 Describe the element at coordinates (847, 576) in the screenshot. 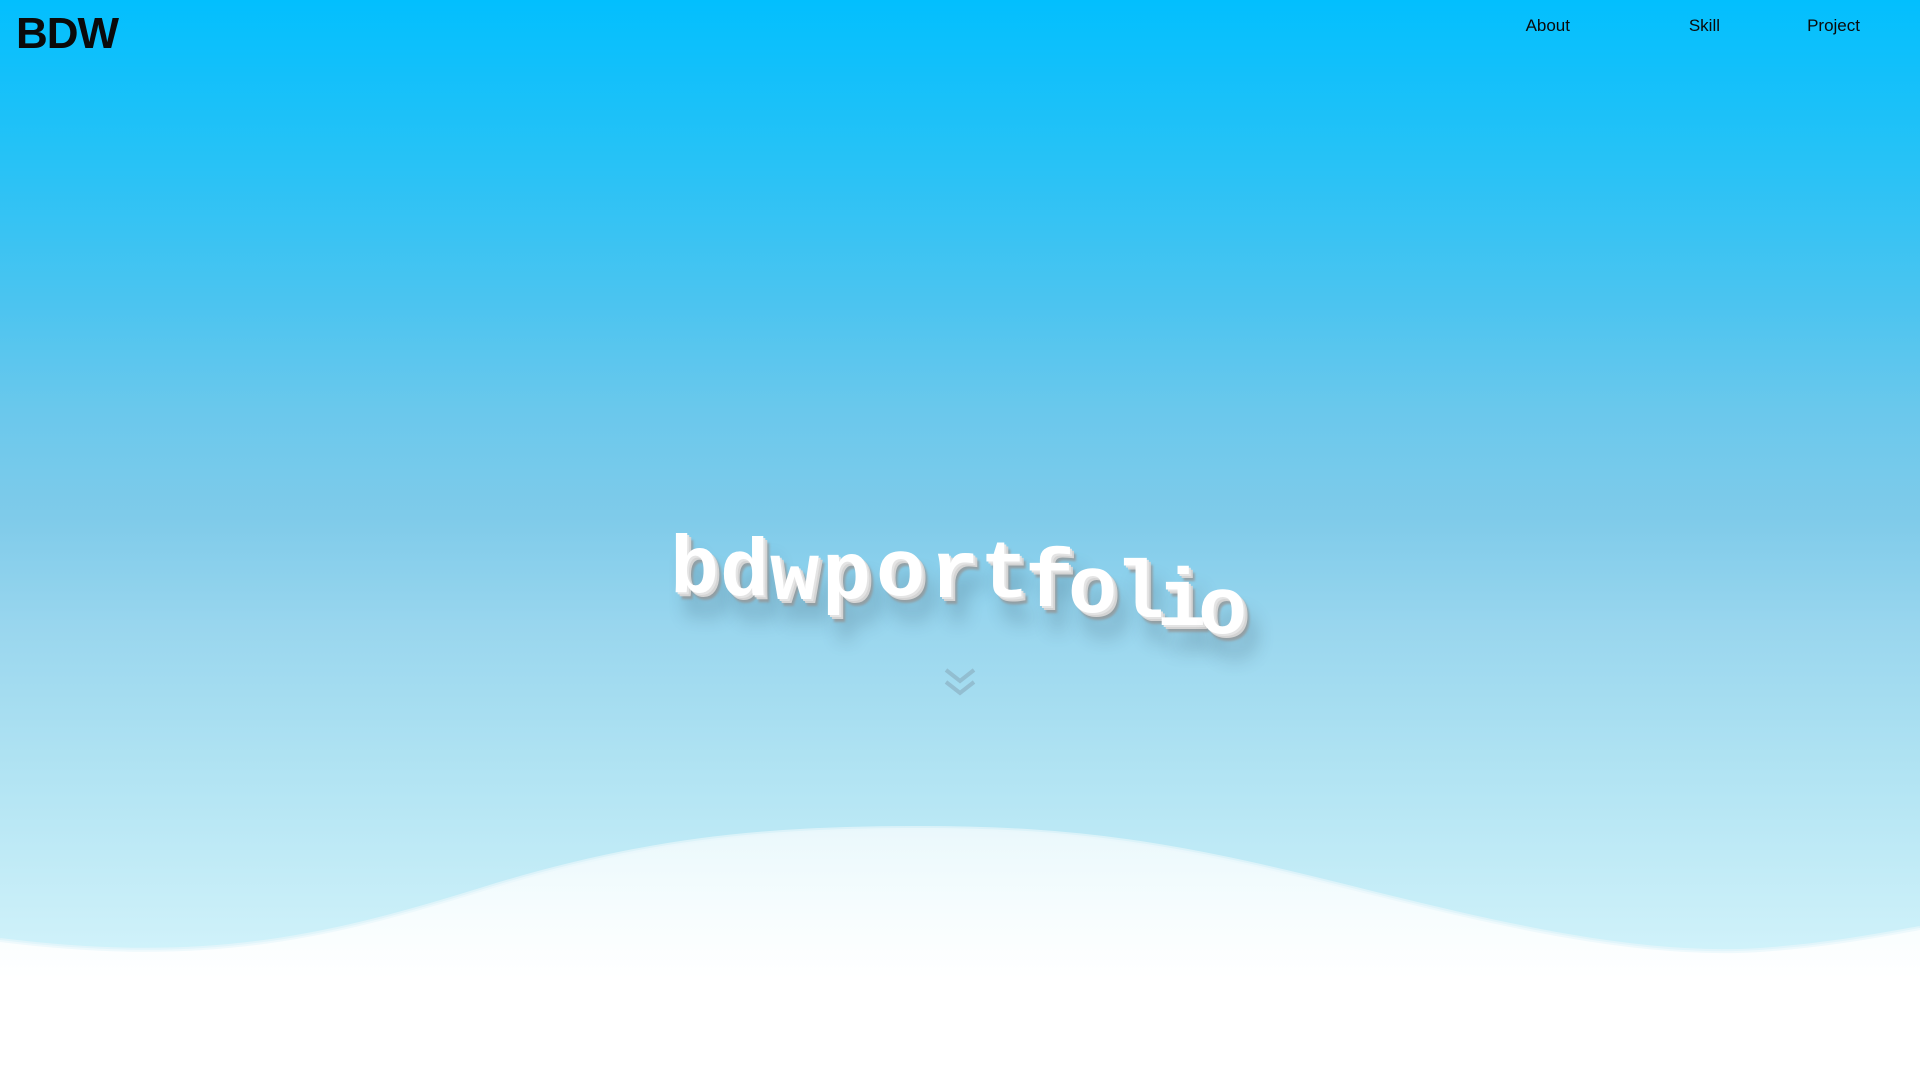

I see `hero-title-letter: p` at that location.